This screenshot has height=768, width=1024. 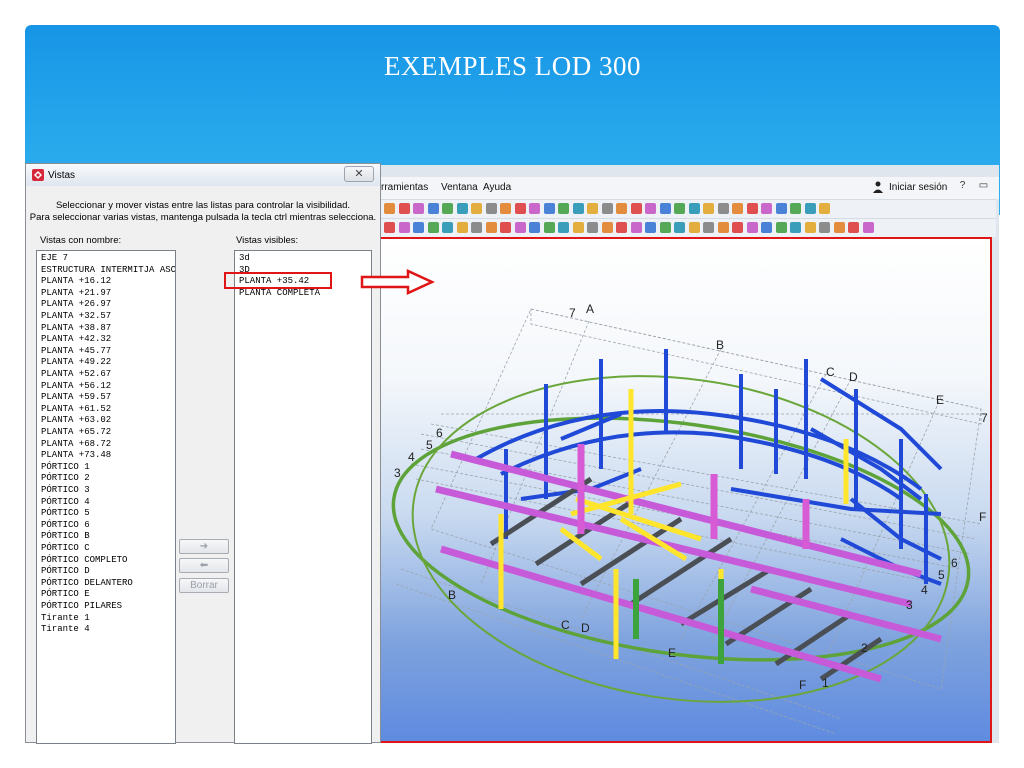 What do you see at coordinates (65, 503) in the screenshot?
I see `list-item: PÓRTICO 4` at bounding box center [65, 503].